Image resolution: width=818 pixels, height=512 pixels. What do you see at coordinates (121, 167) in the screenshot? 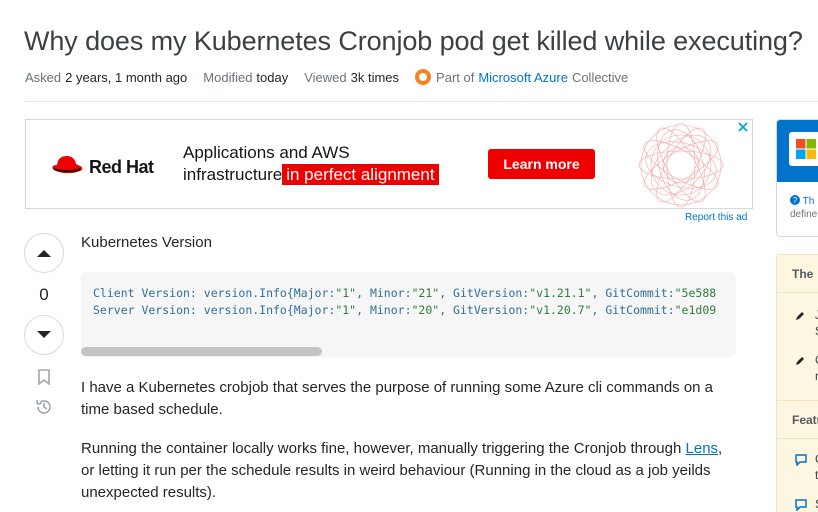
I see `ad-brand: Red Hat` at bounding box center [121, 167].